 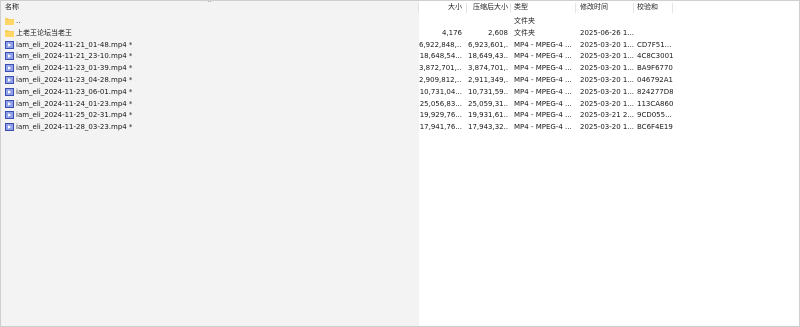 What do you see at coordinates (400, 21) in the screenshot?
I see `file-row: .. 文件夹` at bounding box center [400, 21].